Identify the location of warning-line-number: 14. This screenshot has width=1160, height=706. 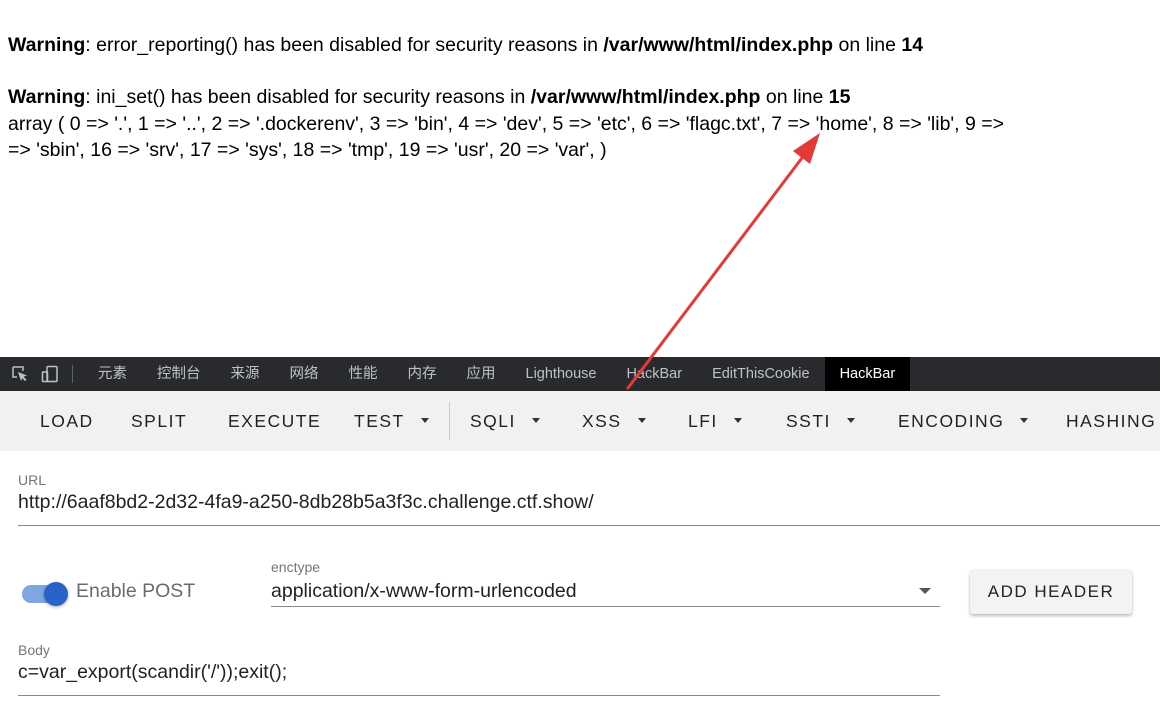
(912, 45).